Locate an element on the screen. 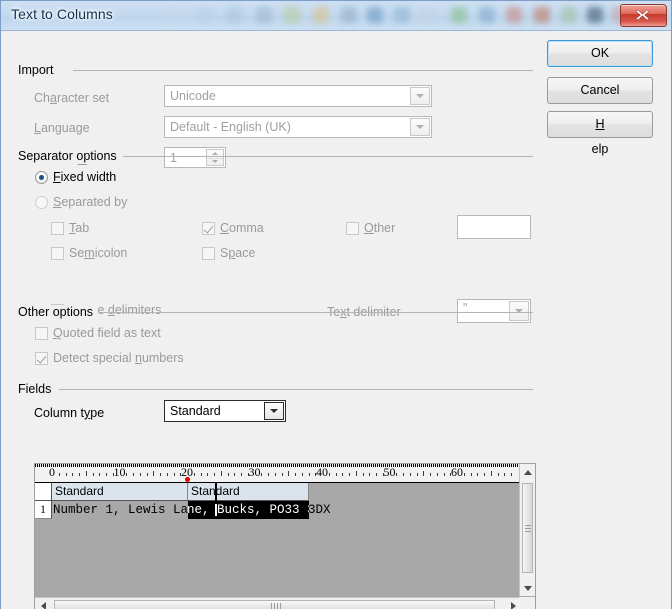 Image resolution: width=672 pixels, height=609 pixels. space-checkbox is located at coordinates (208, 253).